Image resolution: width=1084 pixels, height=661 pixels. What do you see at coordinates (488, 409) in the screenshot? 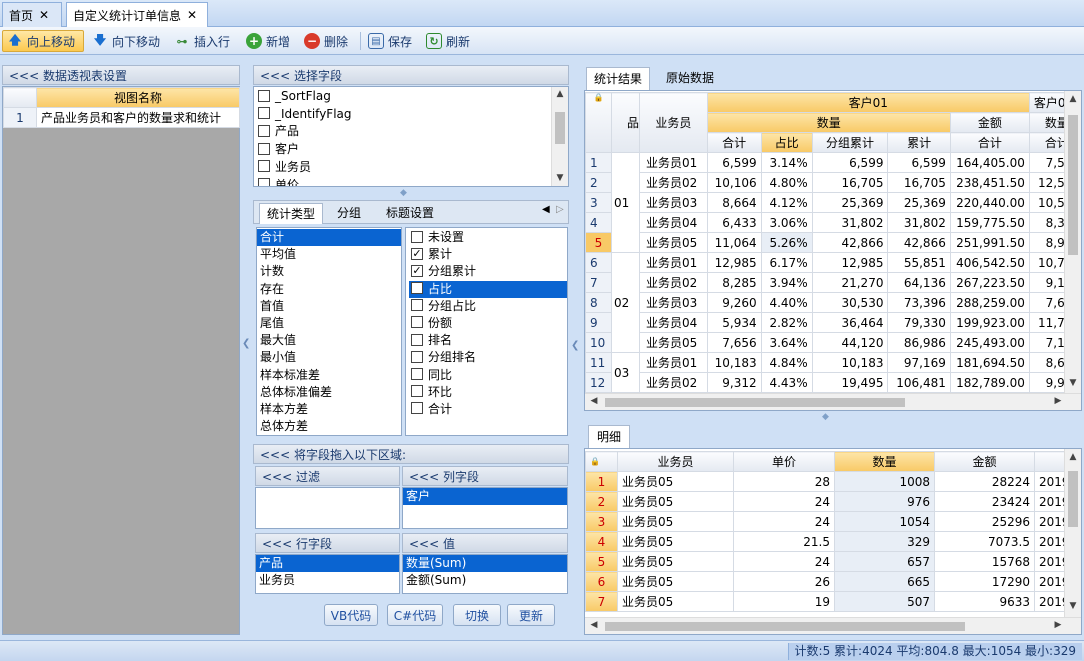
I see `option-item: 合计` at bounding box center [488, 409].